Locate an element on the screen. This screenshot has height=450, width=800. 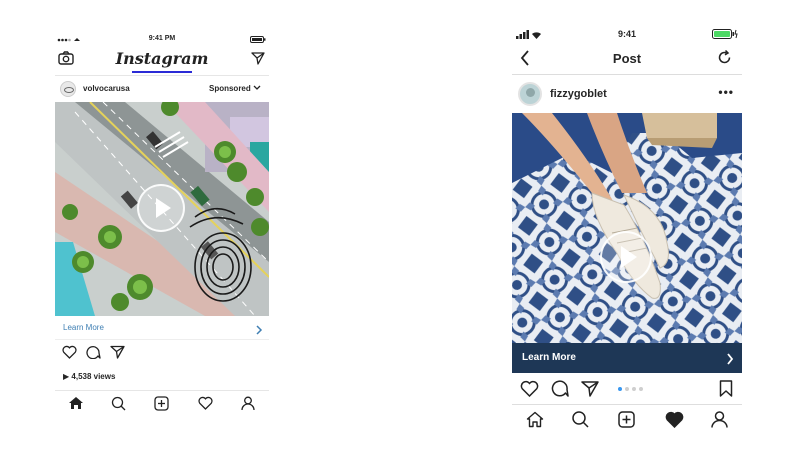
carousel-indicator is located at coordinates (633, 390).